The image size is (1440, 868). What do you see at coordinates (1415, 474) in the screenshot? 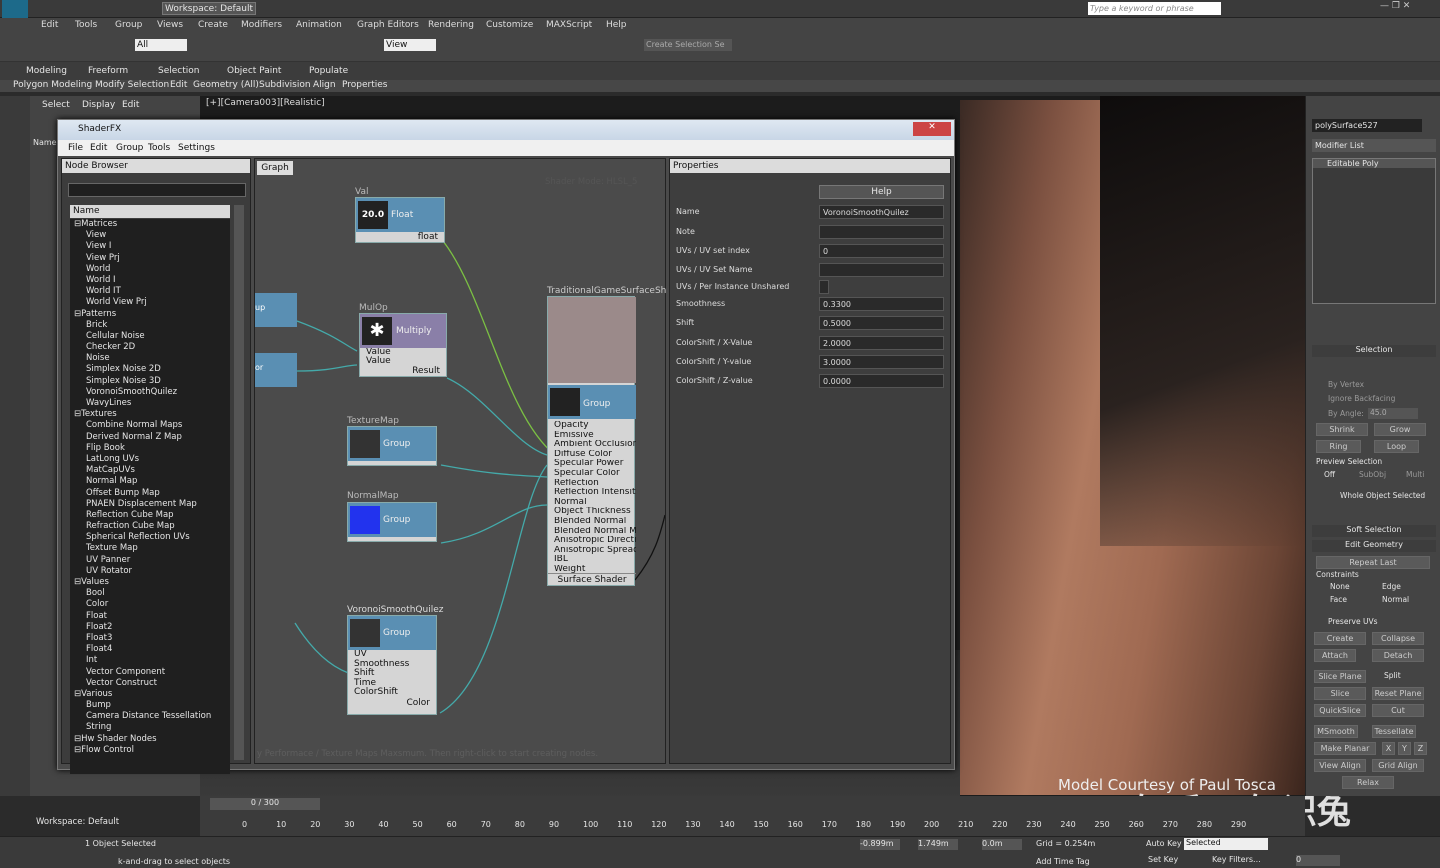
I see `preview-multi-radio: Multi` at bounding box center [1415, 474].